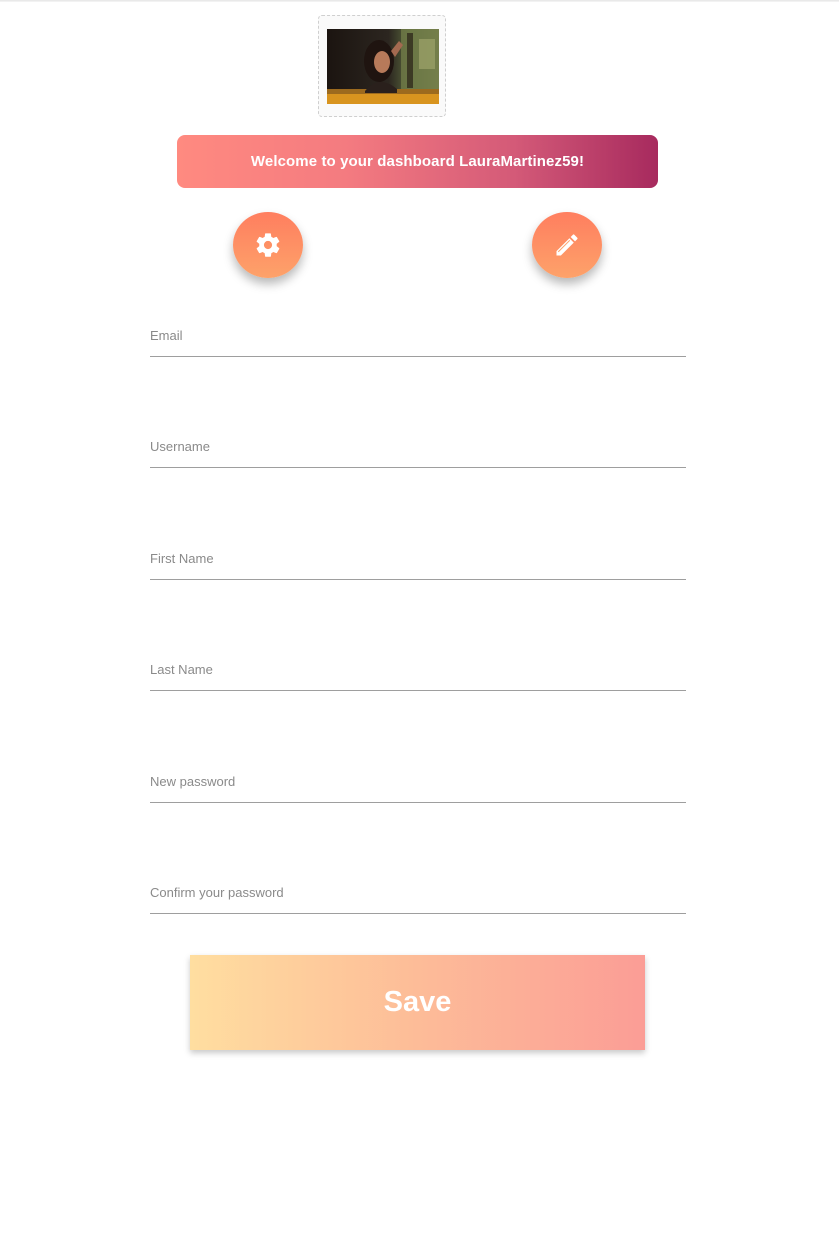 Image resolution: width=839 pixels, height=1246 pixels. I want to click on confirm-password-field: Confirm your password, so click(418, 893).